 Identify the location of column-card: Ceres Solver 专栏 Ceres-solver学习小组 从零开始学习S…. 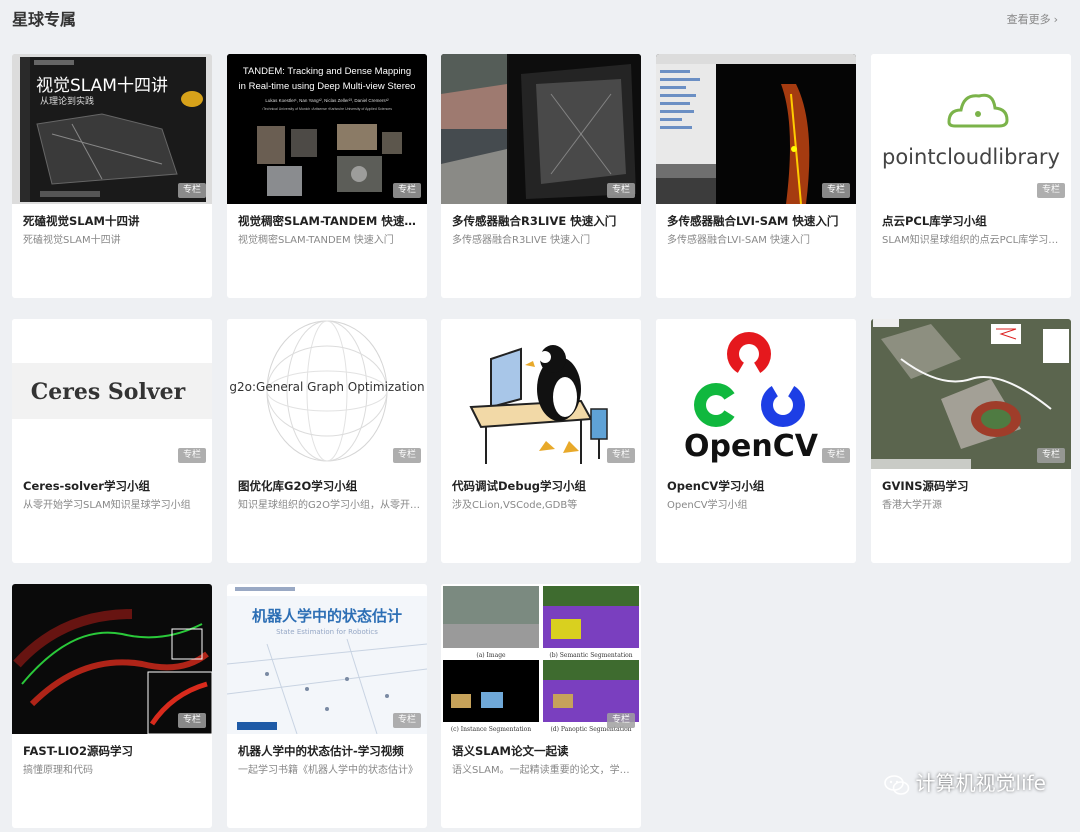
(112, 441).